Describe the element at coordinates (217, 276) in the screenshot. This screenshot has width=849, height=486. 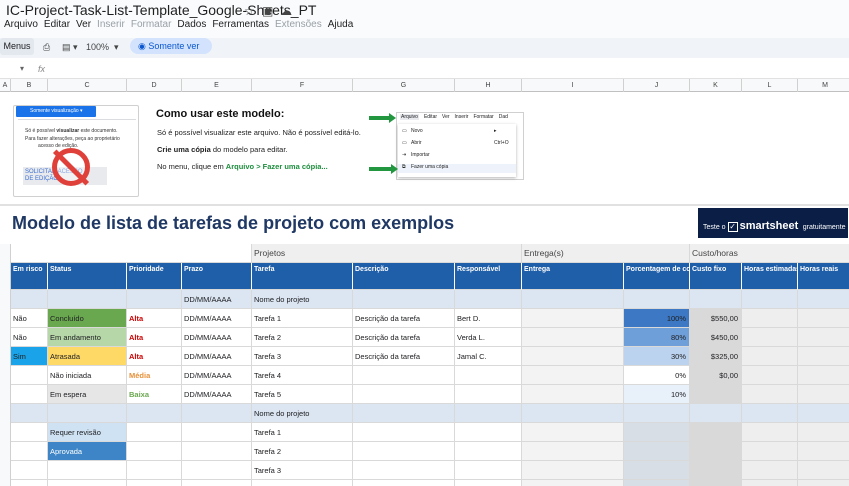
I see `column-title-3: Prazo` at that location.